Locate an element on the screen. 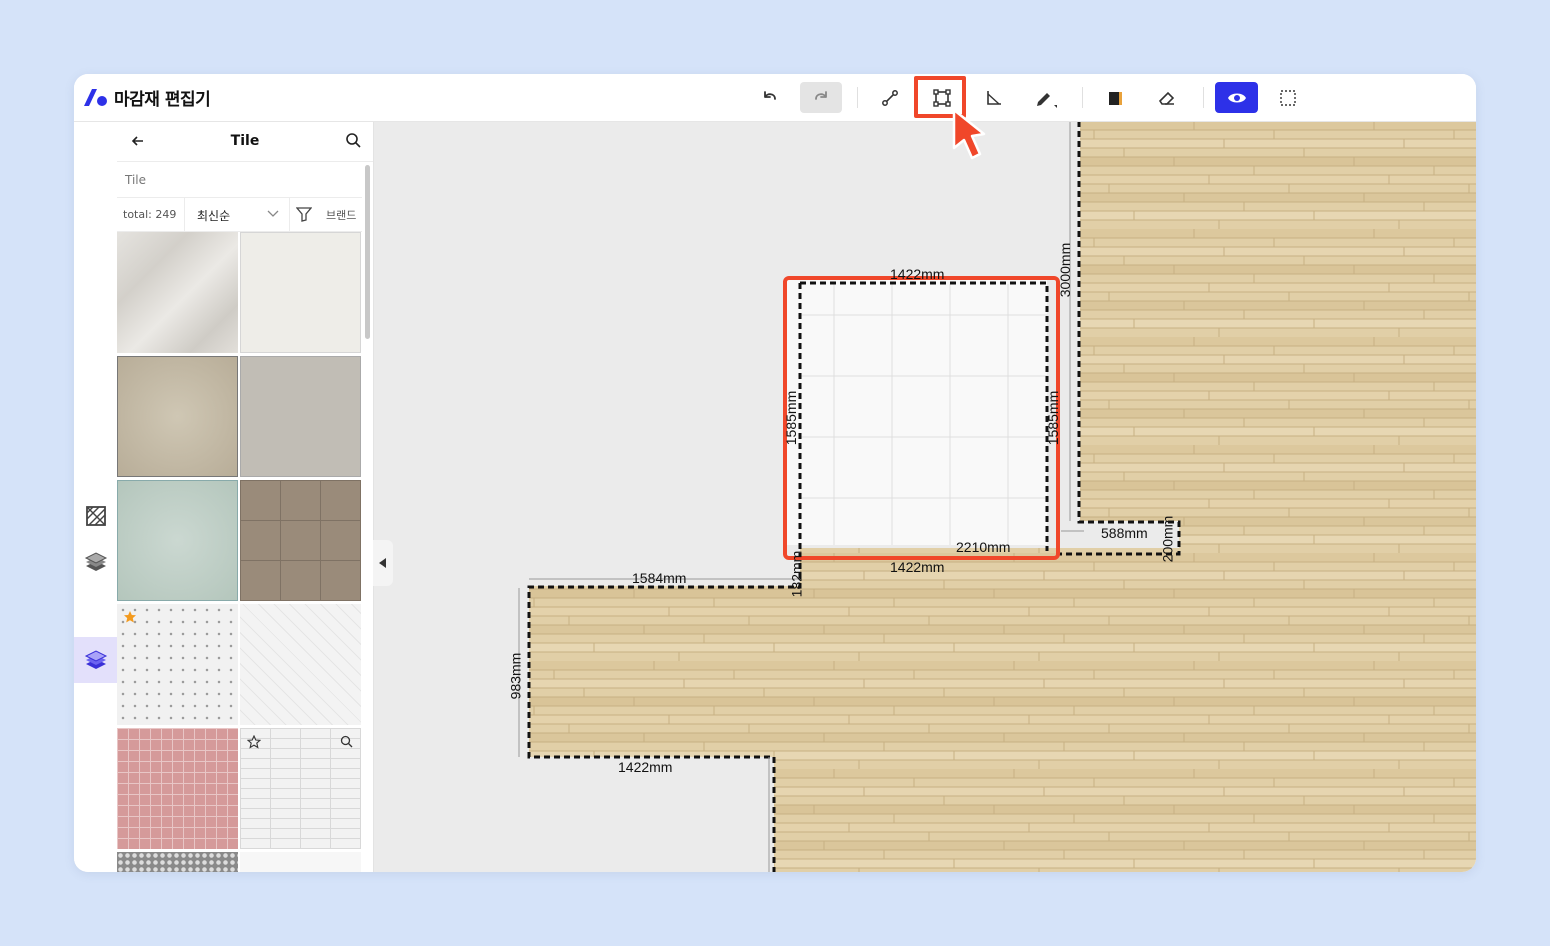  eraser-icon is located at coordinates (1166, 98).